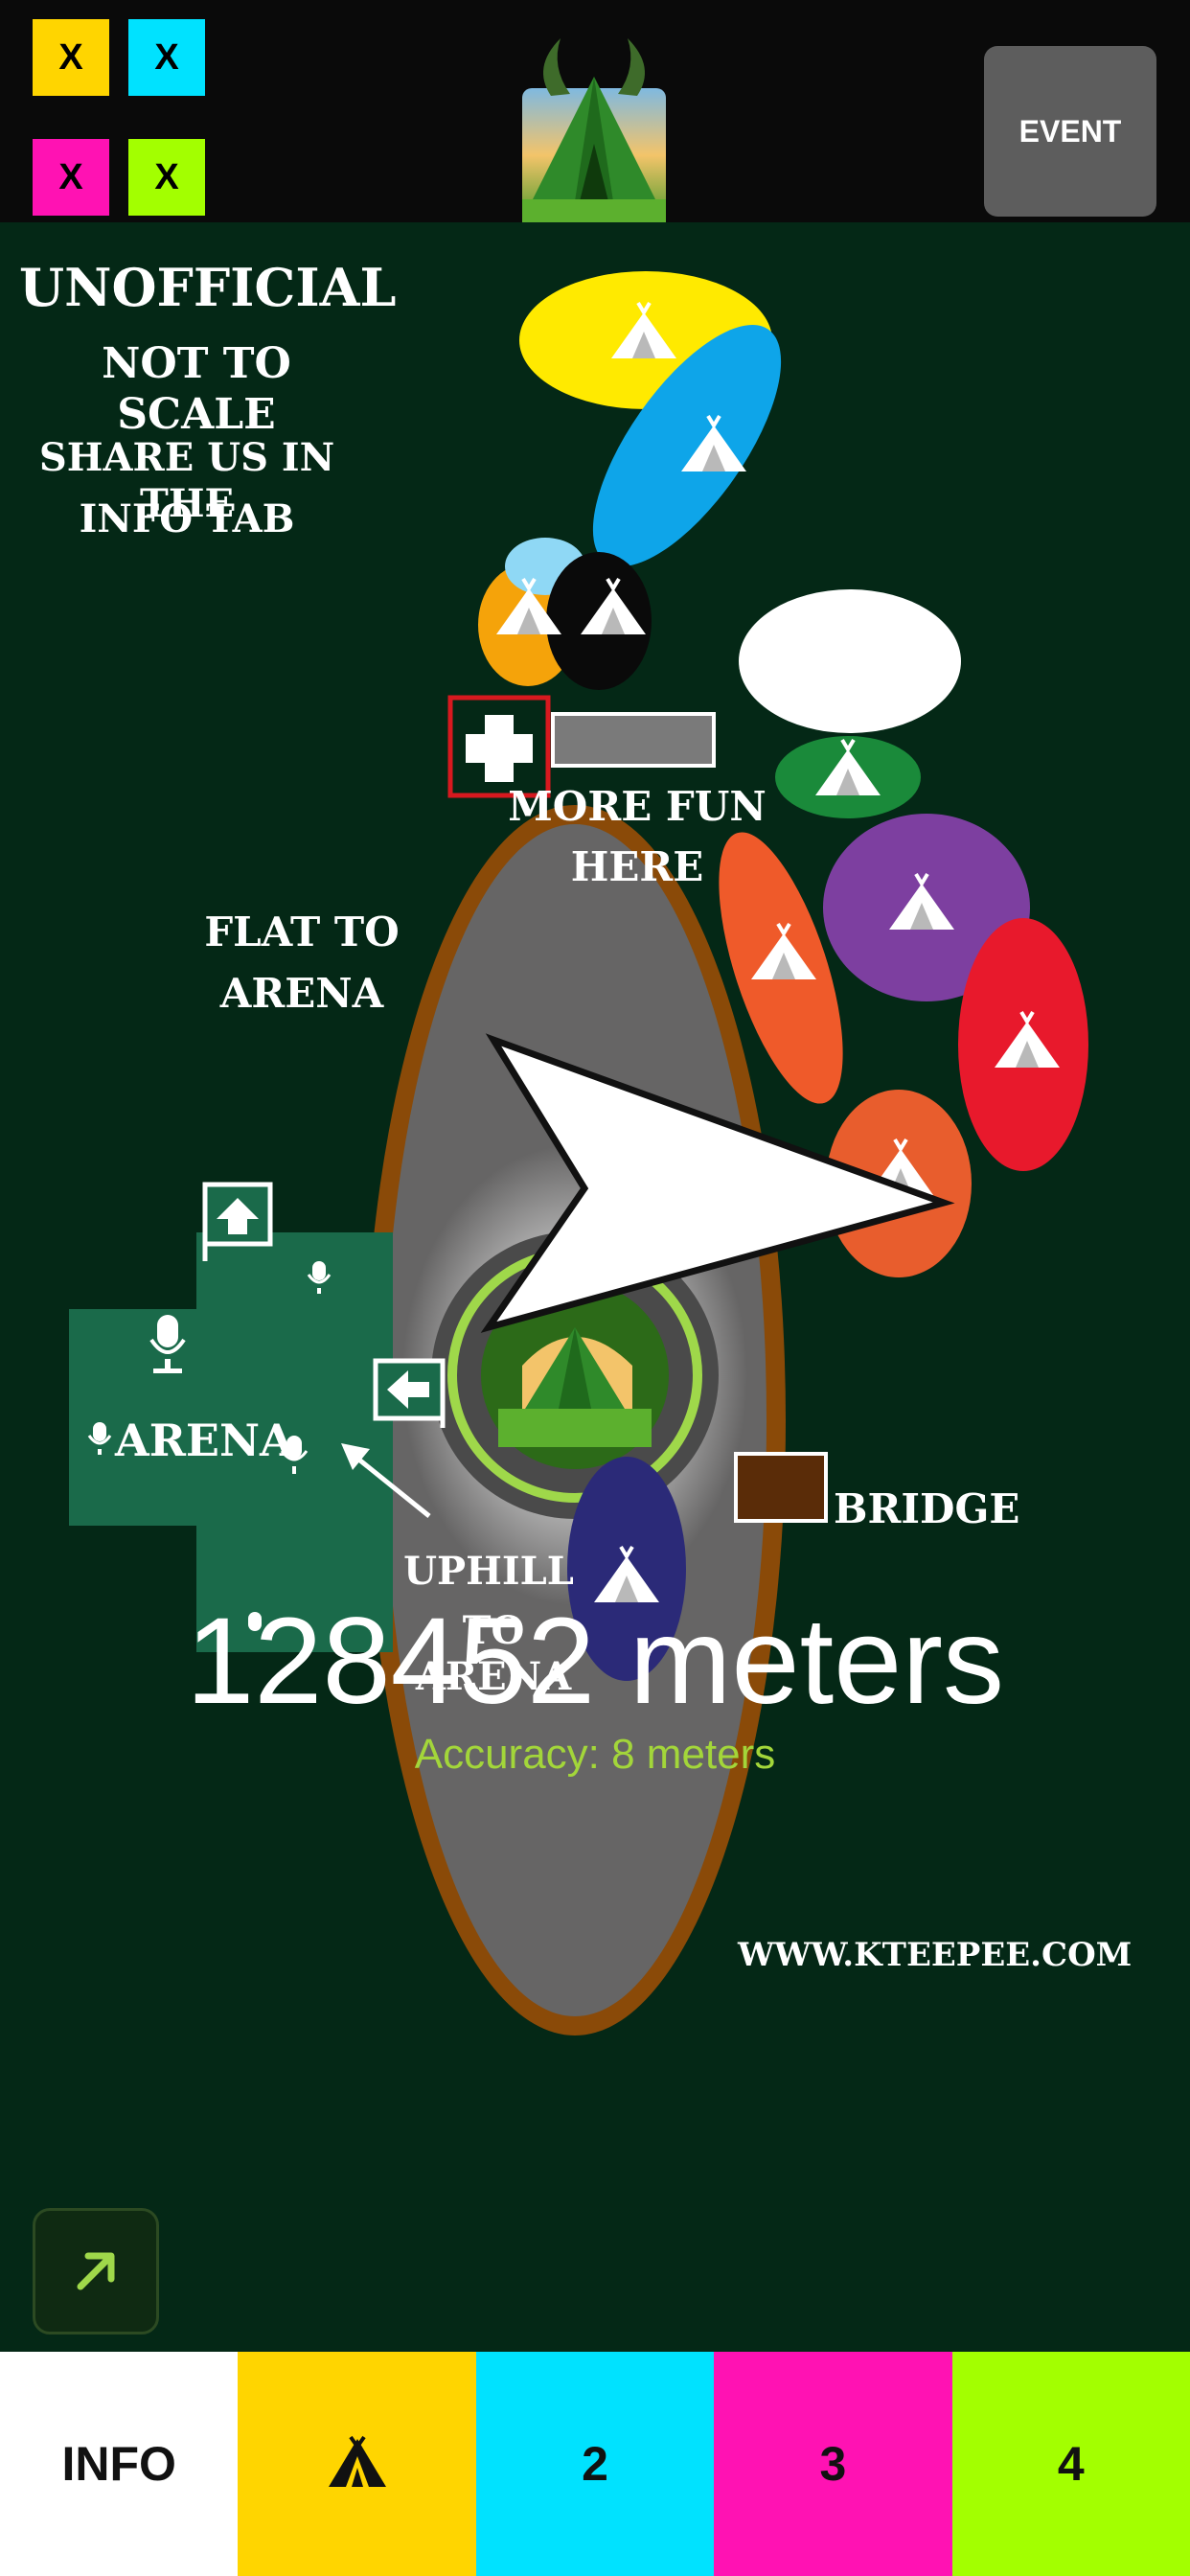 The height and width of the screenshot is (2576, 1190). Describe the element at coordinates (595, 1661) in the screenshot. I see `distance-readout: 128452 meters` at that location.